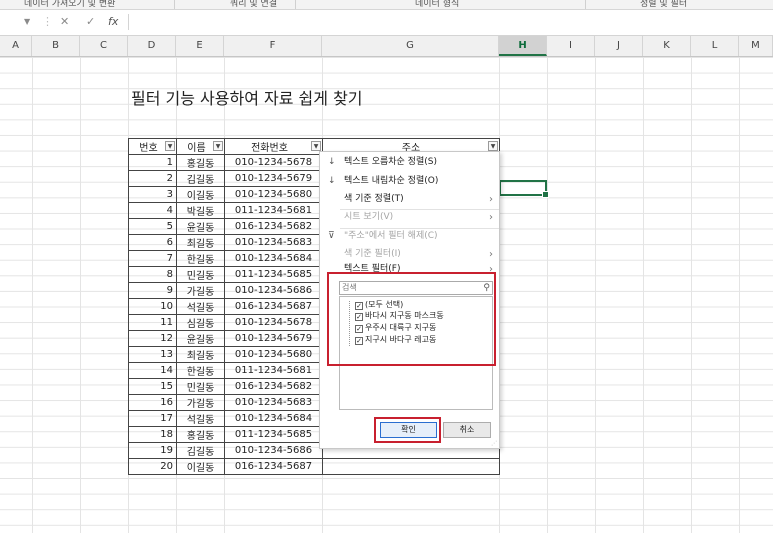 Image resolution: width=773 pixels, height=533 pixels. What do you see at coordinates (409, 162) in the screenshot?
I see `menu-sort-ascending: ↓ 텍스트 오름차순 정렬(S)` at bounding box center [409, 162].